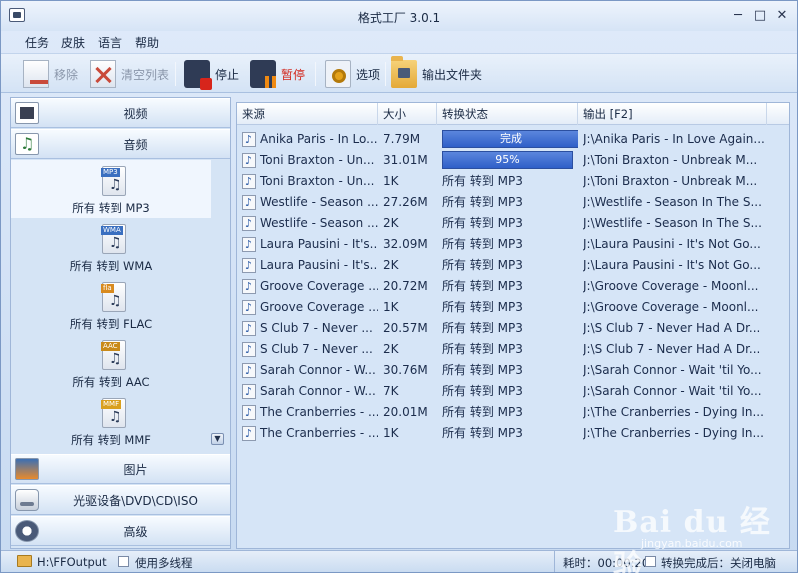 This screenshot has height=573, width=798. Describe the element at coordinates (135, 469) in the screenshot. I see `category-image-label: 图片` at that location.